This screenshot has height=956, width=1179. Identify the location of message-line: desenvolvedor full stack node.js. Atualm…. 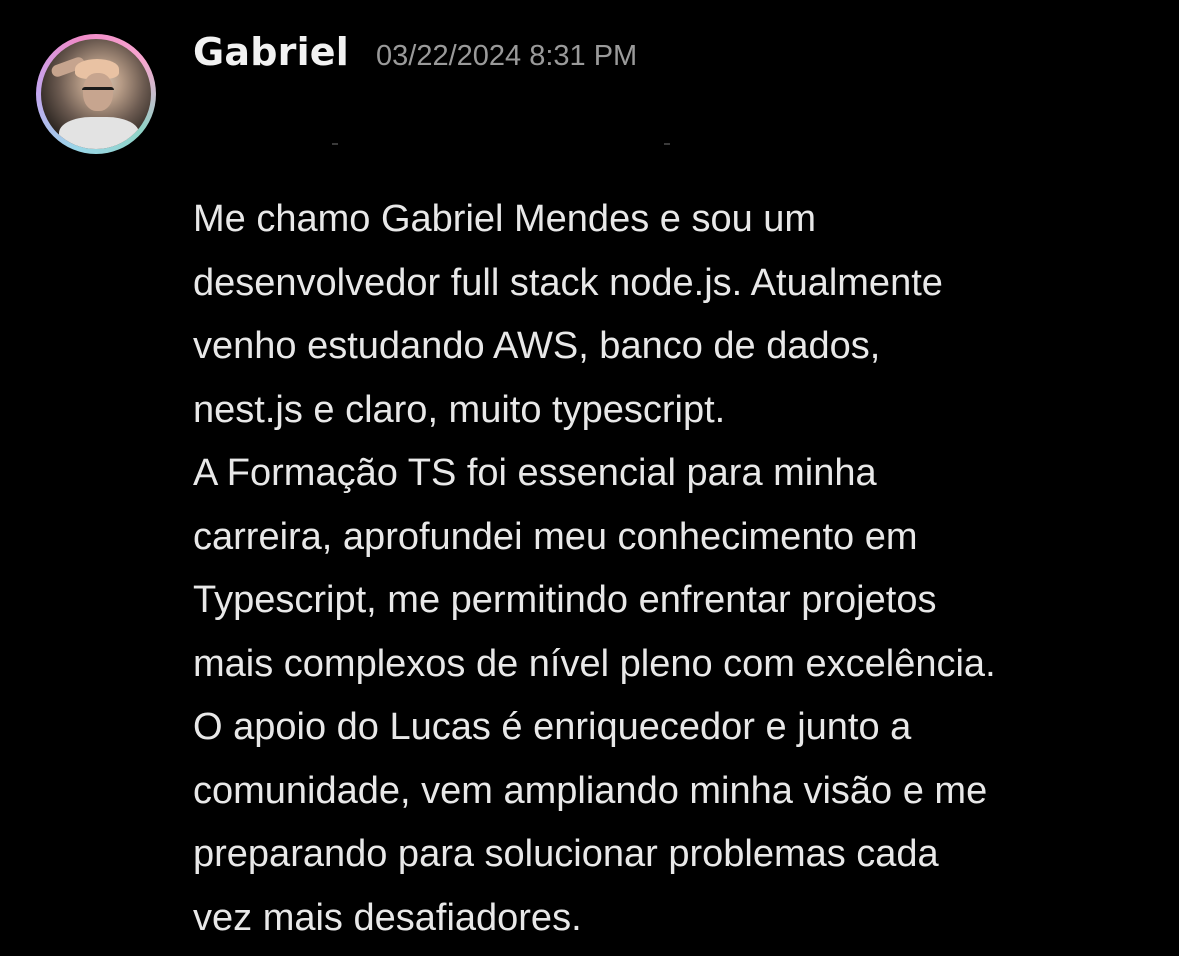
(568, 282).